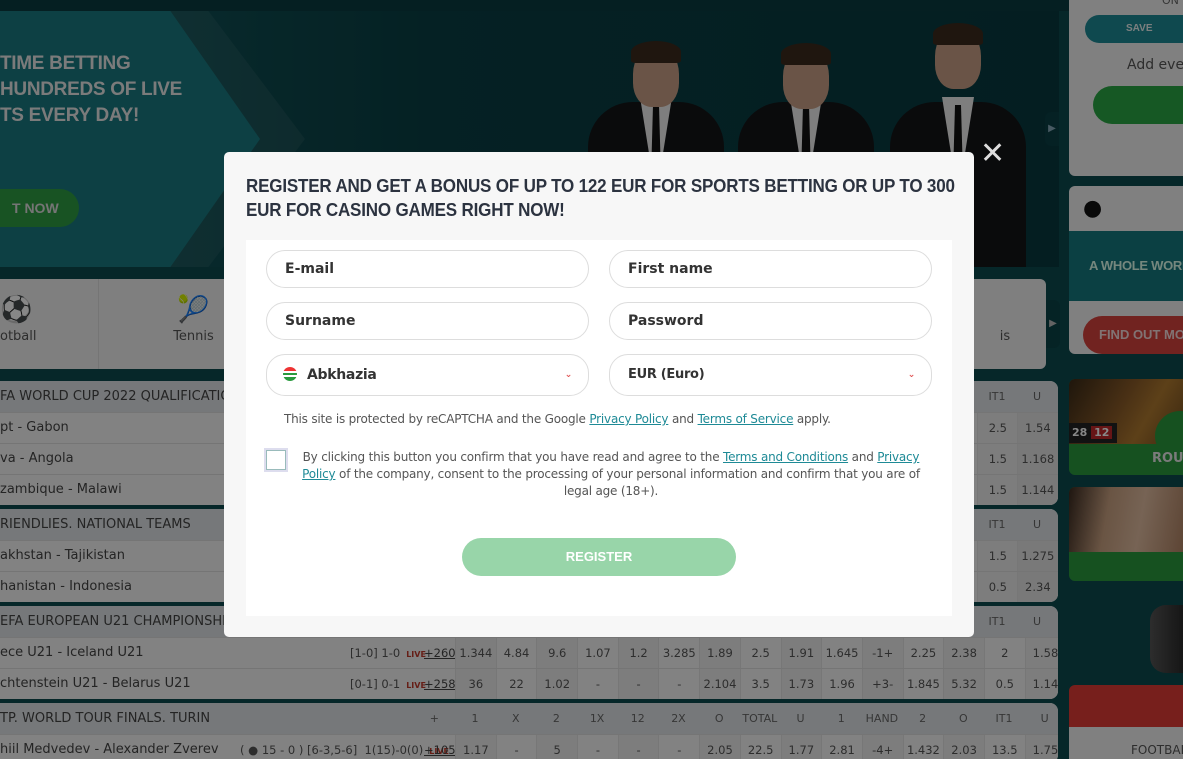  I want to click on country-value: Abkhazia, so click(342, 375).